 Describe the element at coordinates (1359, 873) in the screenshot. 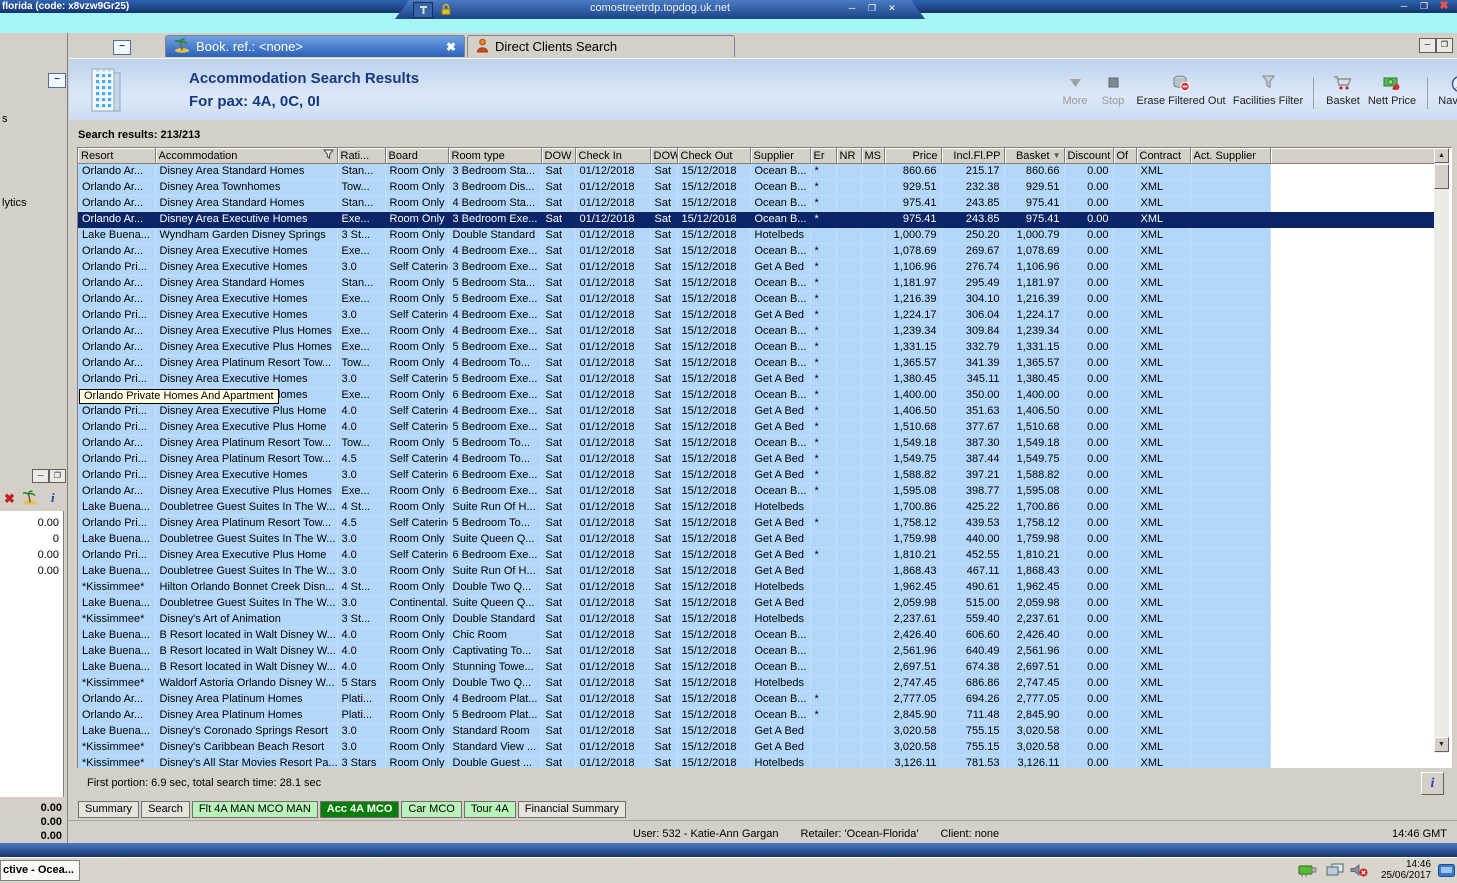

I see `muted-speaker-icon` at that location.